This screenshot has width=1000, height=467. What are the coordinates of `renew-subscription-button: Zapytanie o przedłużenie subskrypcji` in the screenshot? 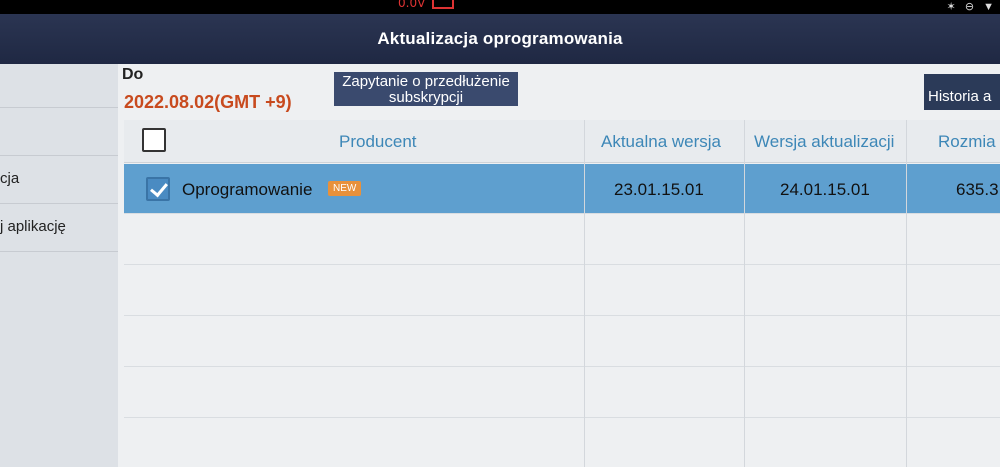 It's located at (426, 89).